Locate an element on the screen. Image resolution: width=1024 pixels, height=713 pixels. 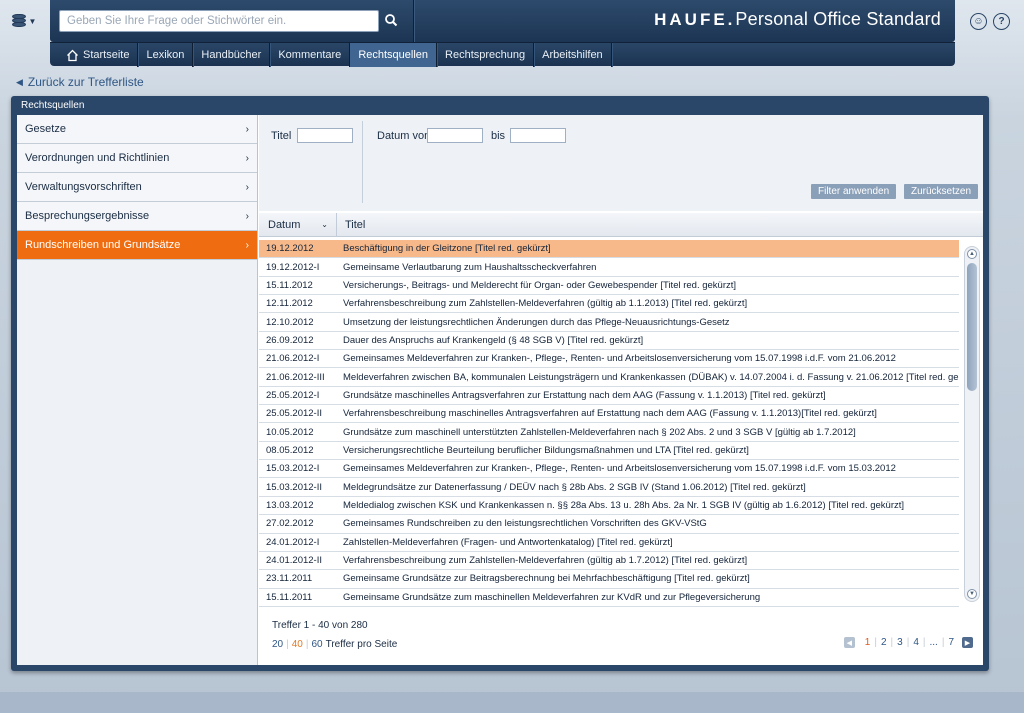
sidebar-item-label: Besprechungsergebnisse is located at coordinates (87, 216).